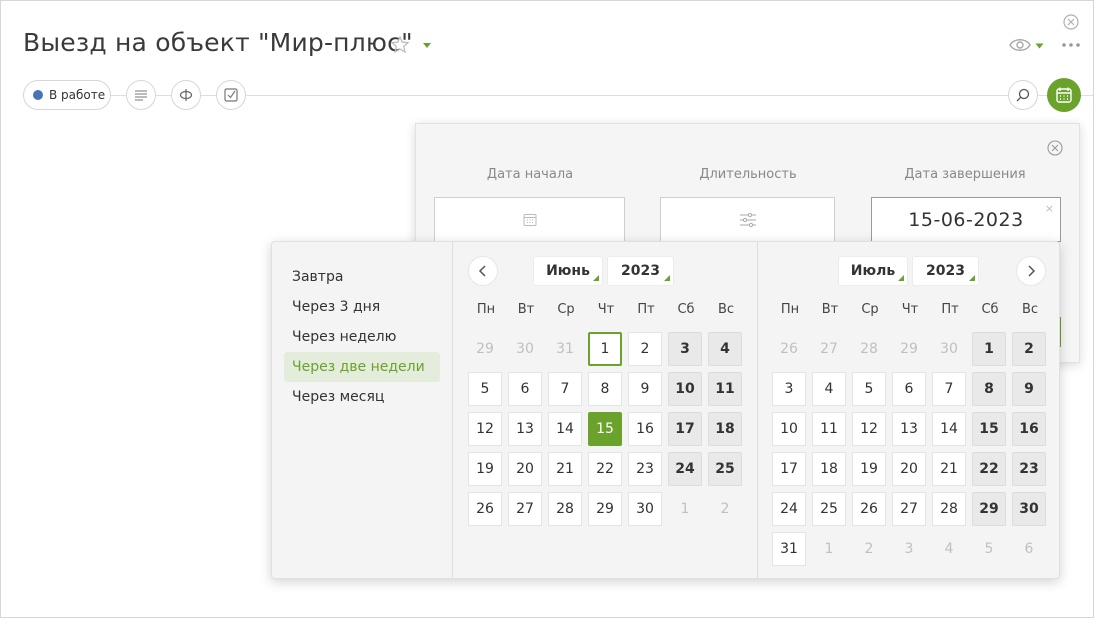 The width and height of the screenshot is (1094, 618). I want to click on month-select: Июнь, so click(568, 271).